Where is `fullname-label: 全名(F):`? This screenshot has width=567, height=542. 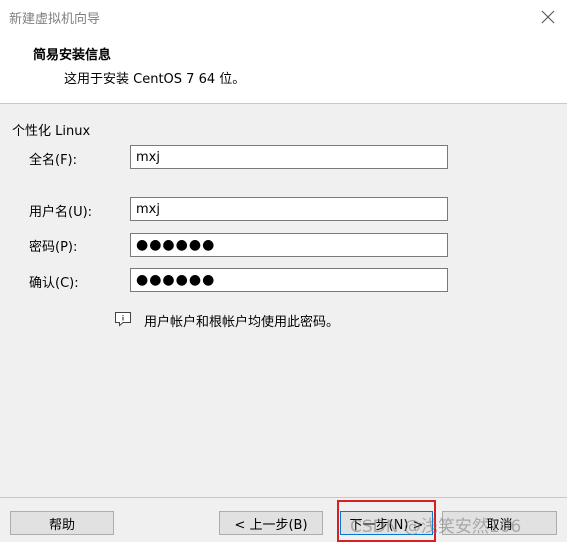 fullname-label: 全名(F): is located at coordinates (53, 160).